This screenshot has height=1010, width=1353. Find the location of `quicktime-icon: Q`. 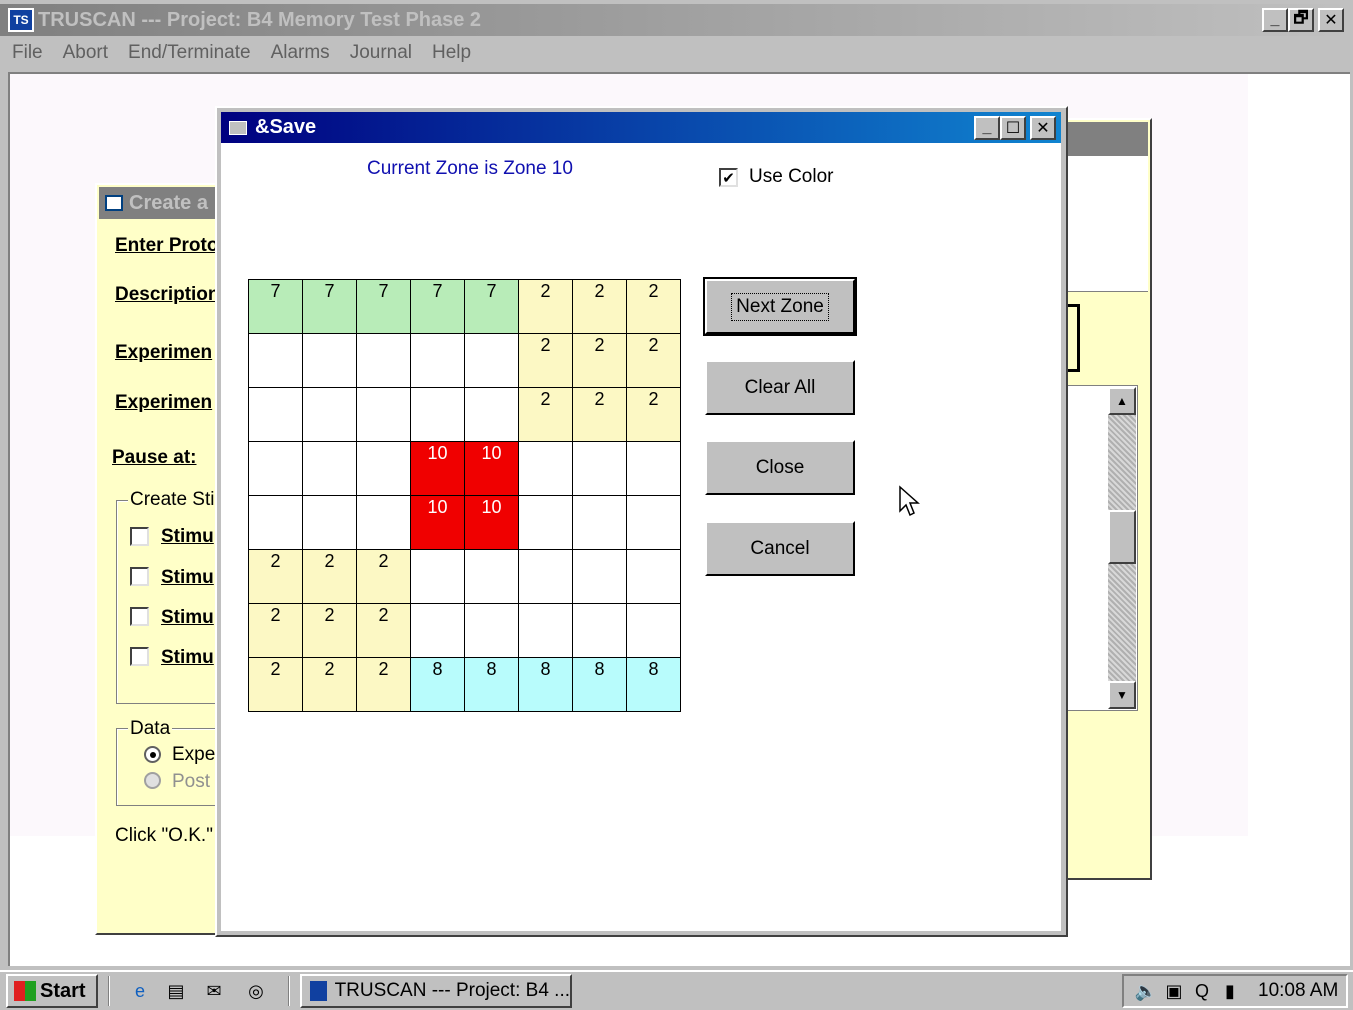

quicktime-icon: Q is located at coordinates (1202, 991).